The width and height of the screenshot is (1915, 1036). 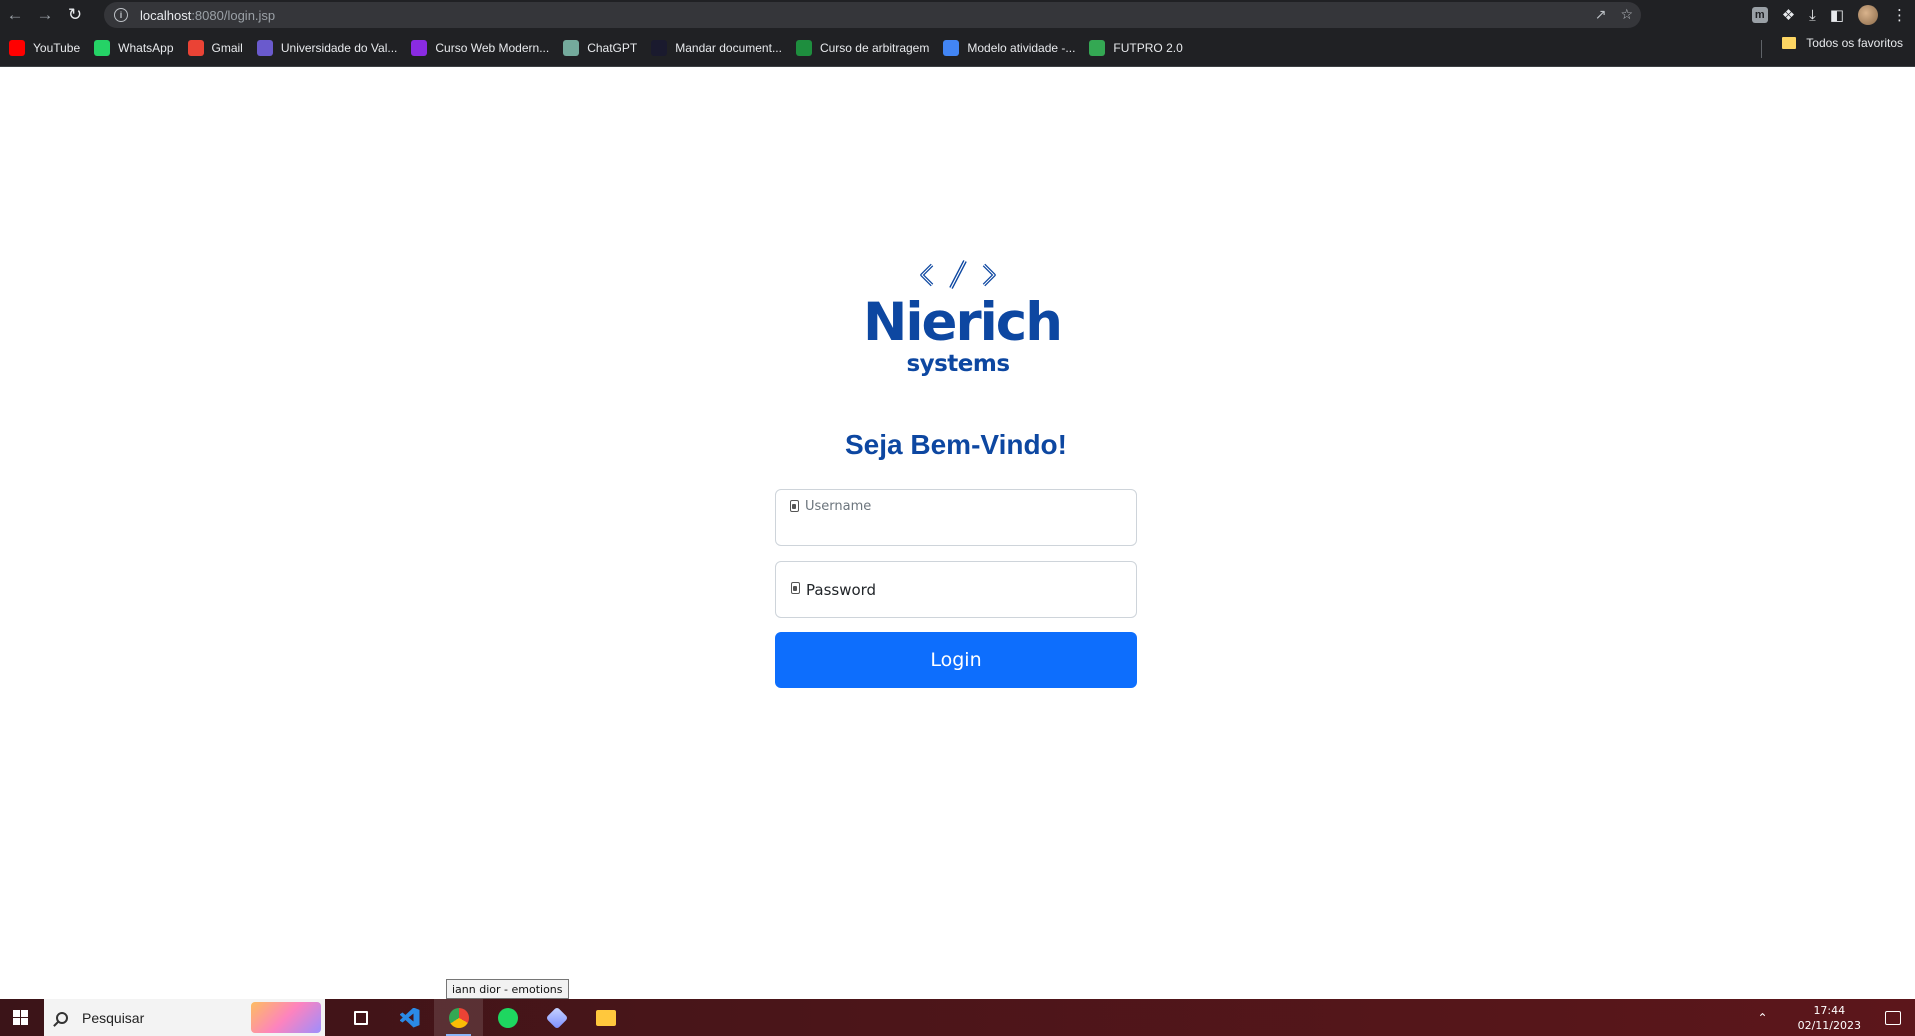 I want to click on bookmark-item: FUTPRO 2.0, so click(x=1136, y=48).